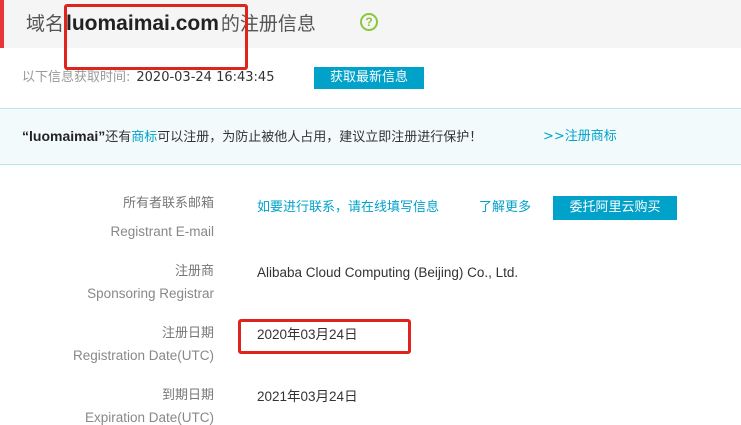 This screenshot has height=425, width=741. What do you see at coordinates (118, 137) in the screenshot?
I see `notice-text-before: 还有` at bounding box center [118, 137].